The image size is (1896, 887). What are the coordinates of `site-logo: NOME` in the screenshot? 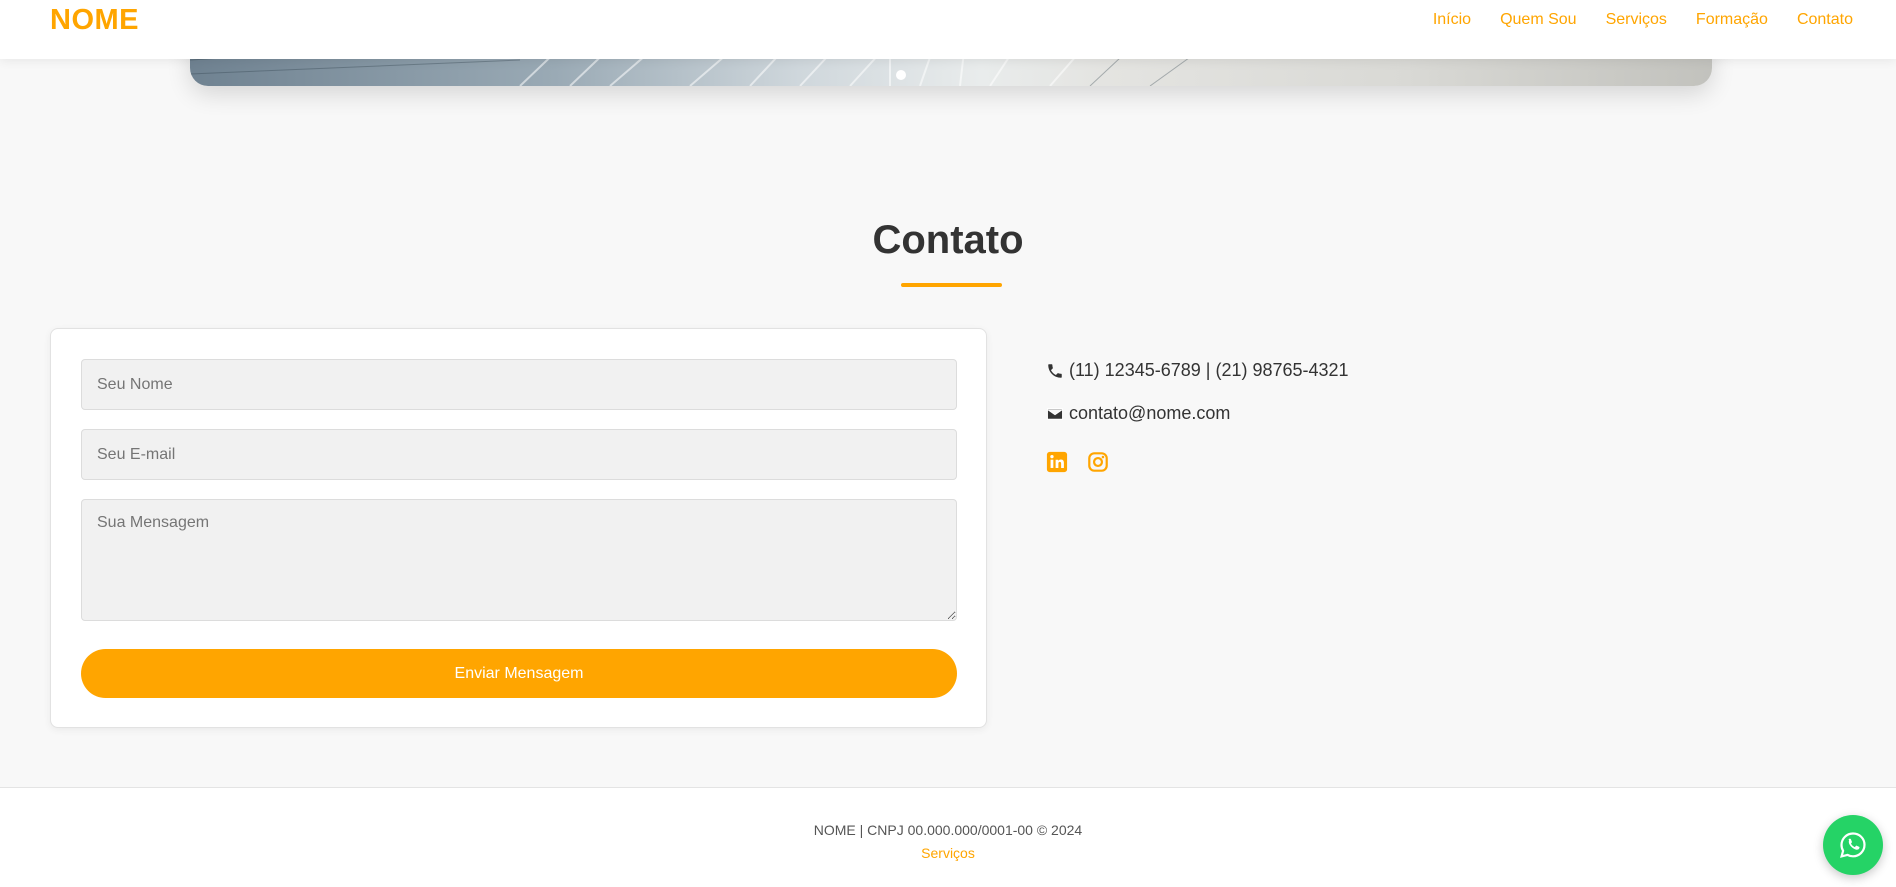 It's located at (94, 20).